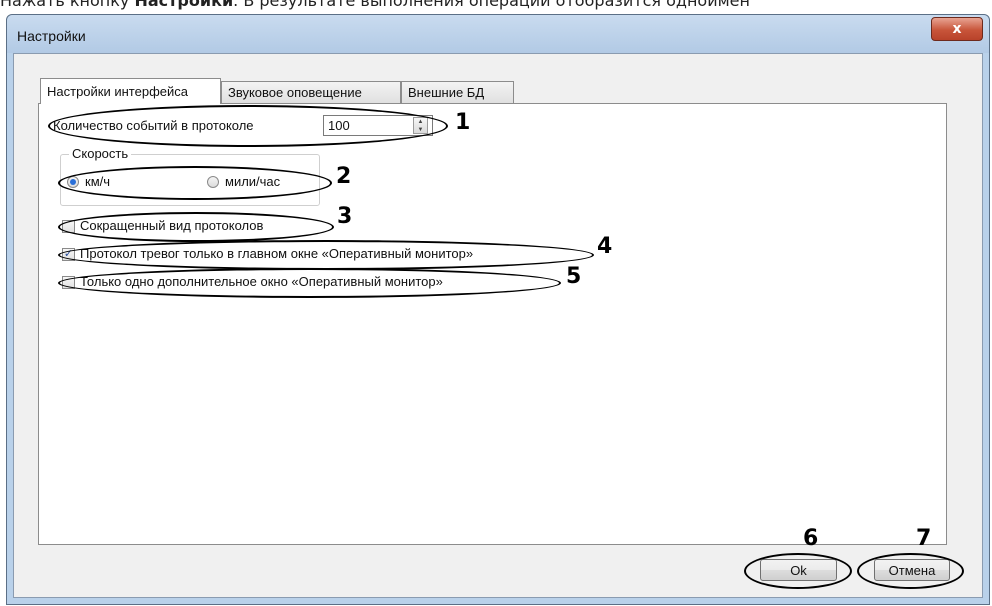 Image resolution: width=992 pixels, height=606 pixels. I want to click on callout-number-6: 6, so click(811, 538).